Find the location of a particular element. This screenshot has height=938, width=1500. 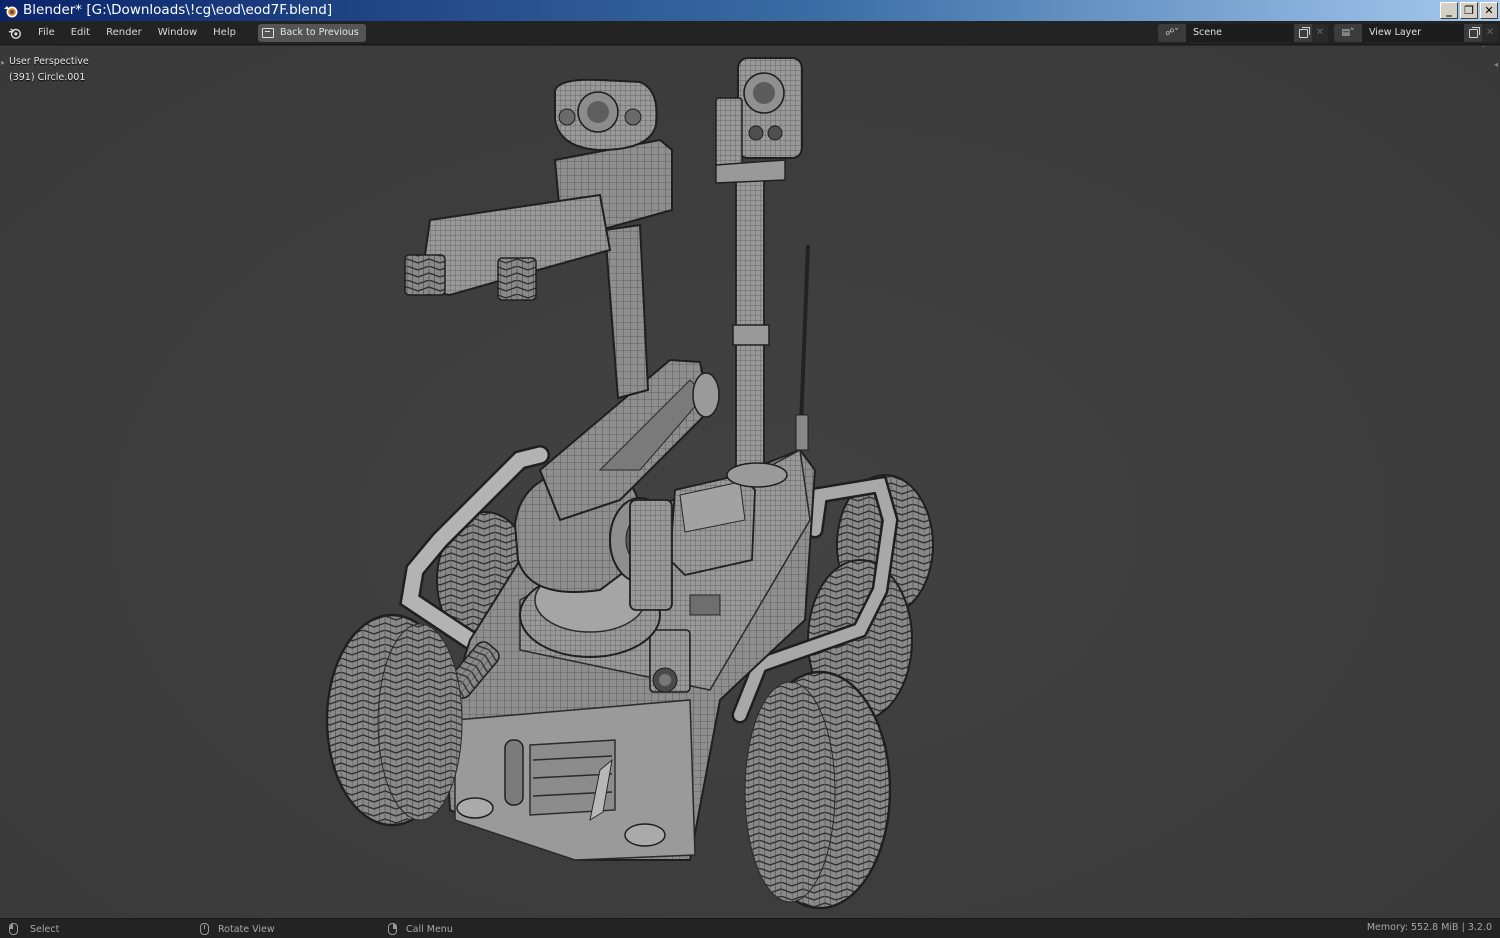

scene-selector: ☍˅ Scene ✕ is located at coordinates (1243, 33).